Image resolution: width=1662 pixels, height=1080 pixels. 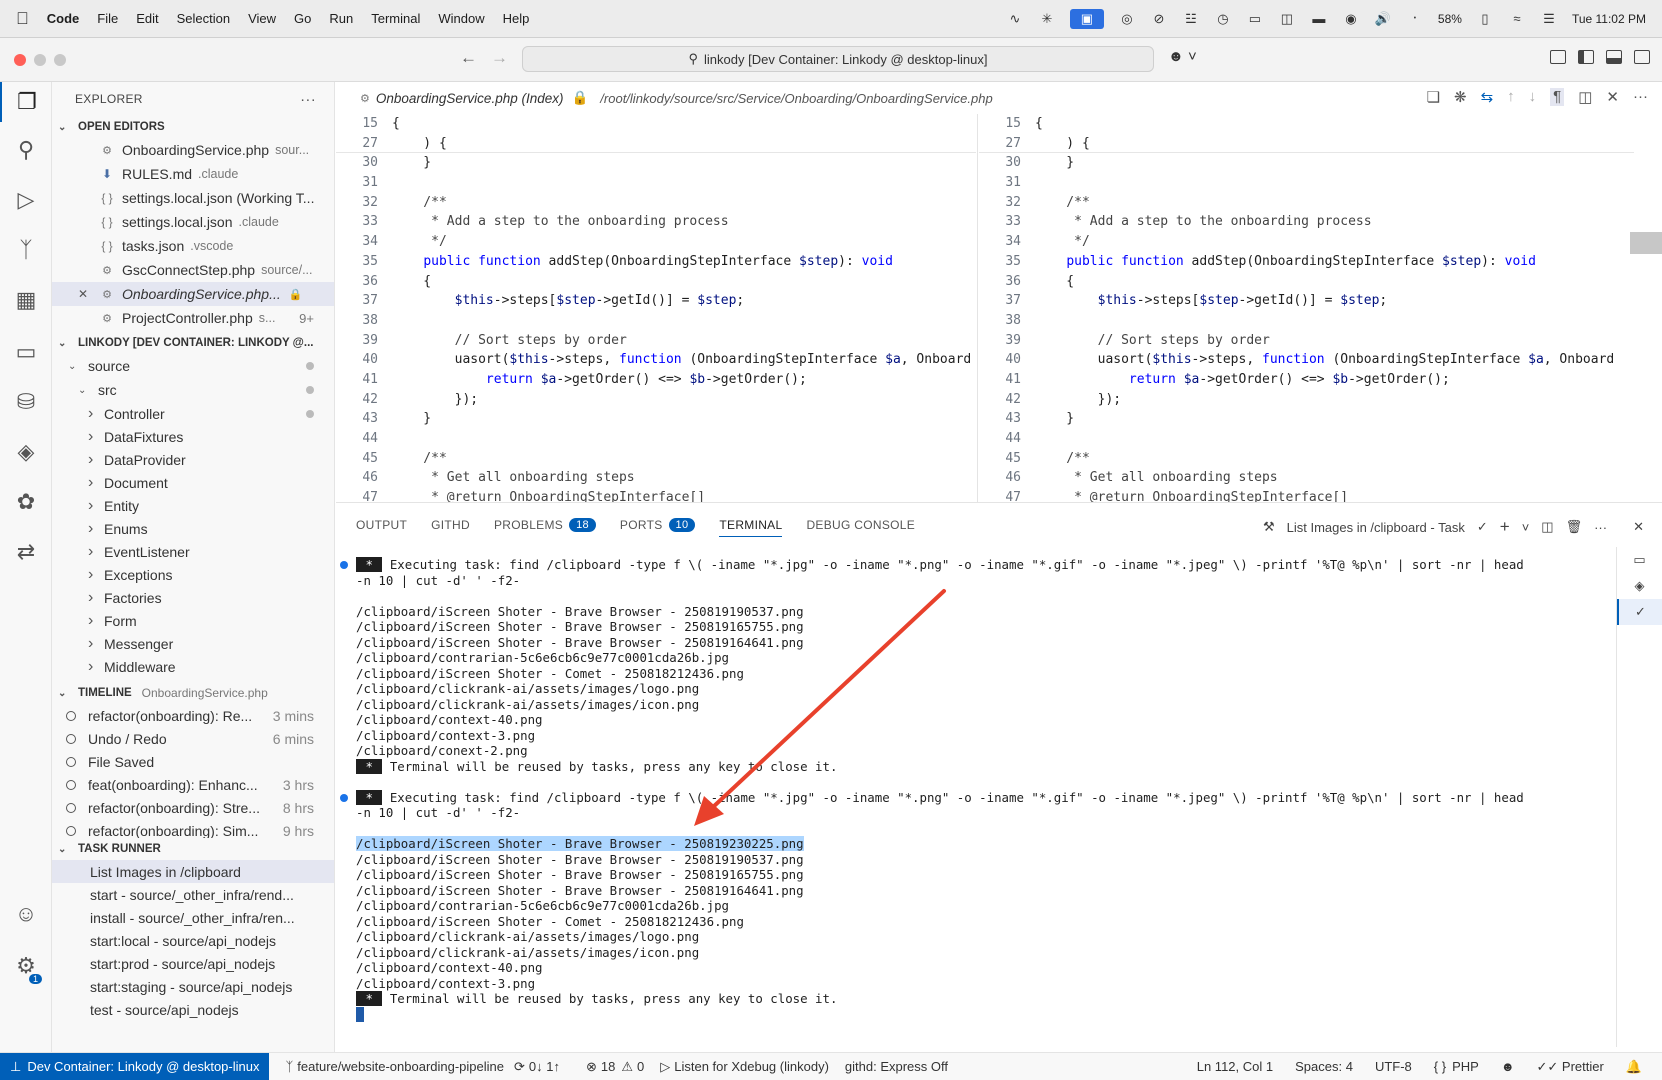 What do you see at coordinates (193, 574) in the screenshot?
I see `tree-folder: › Exceptions` at bounding box center [193, 574].